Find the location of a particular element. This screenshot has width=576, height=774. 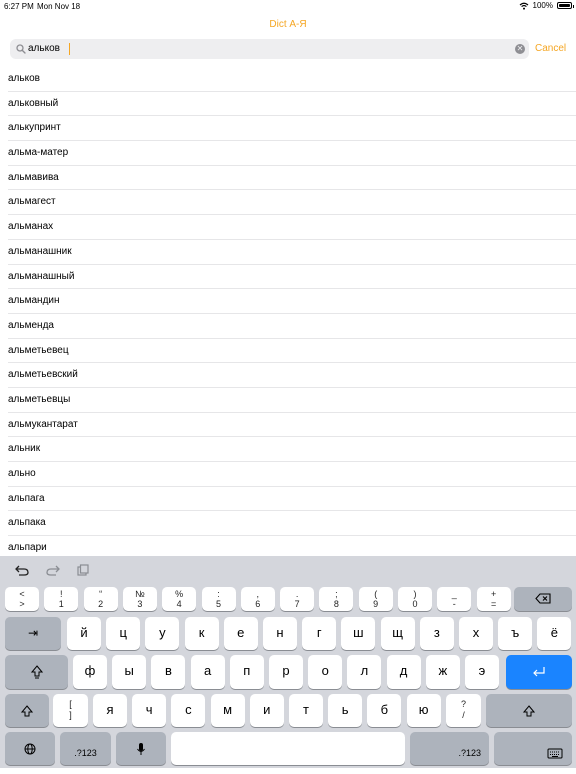

list-item: альмукантарат is located at coordinates (292, 425).